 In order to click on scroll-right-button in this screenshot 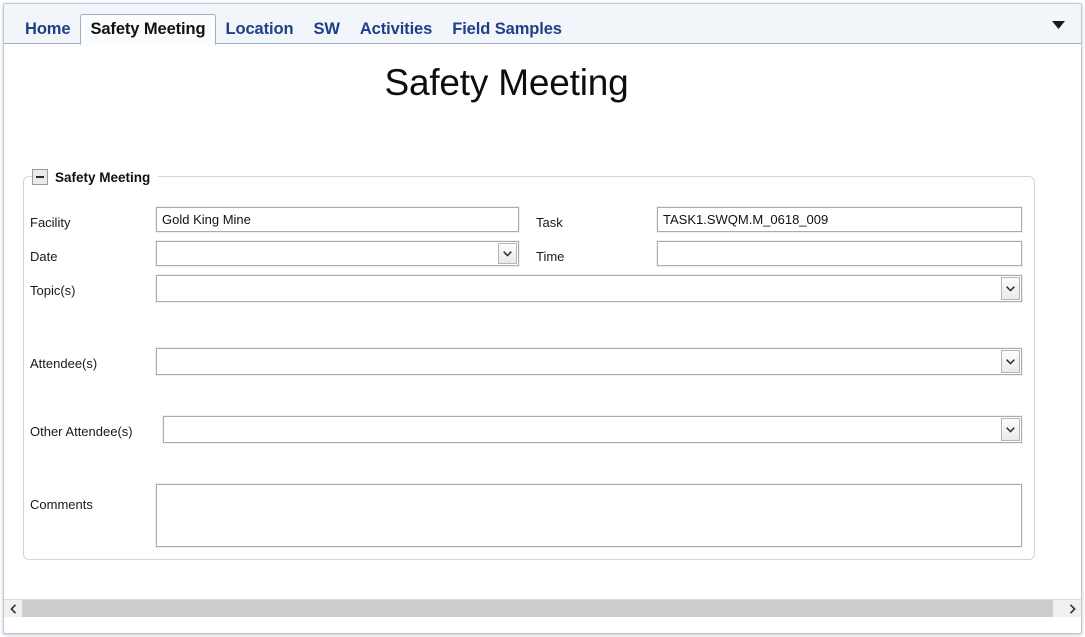, I will do `click(1072, 608)`.